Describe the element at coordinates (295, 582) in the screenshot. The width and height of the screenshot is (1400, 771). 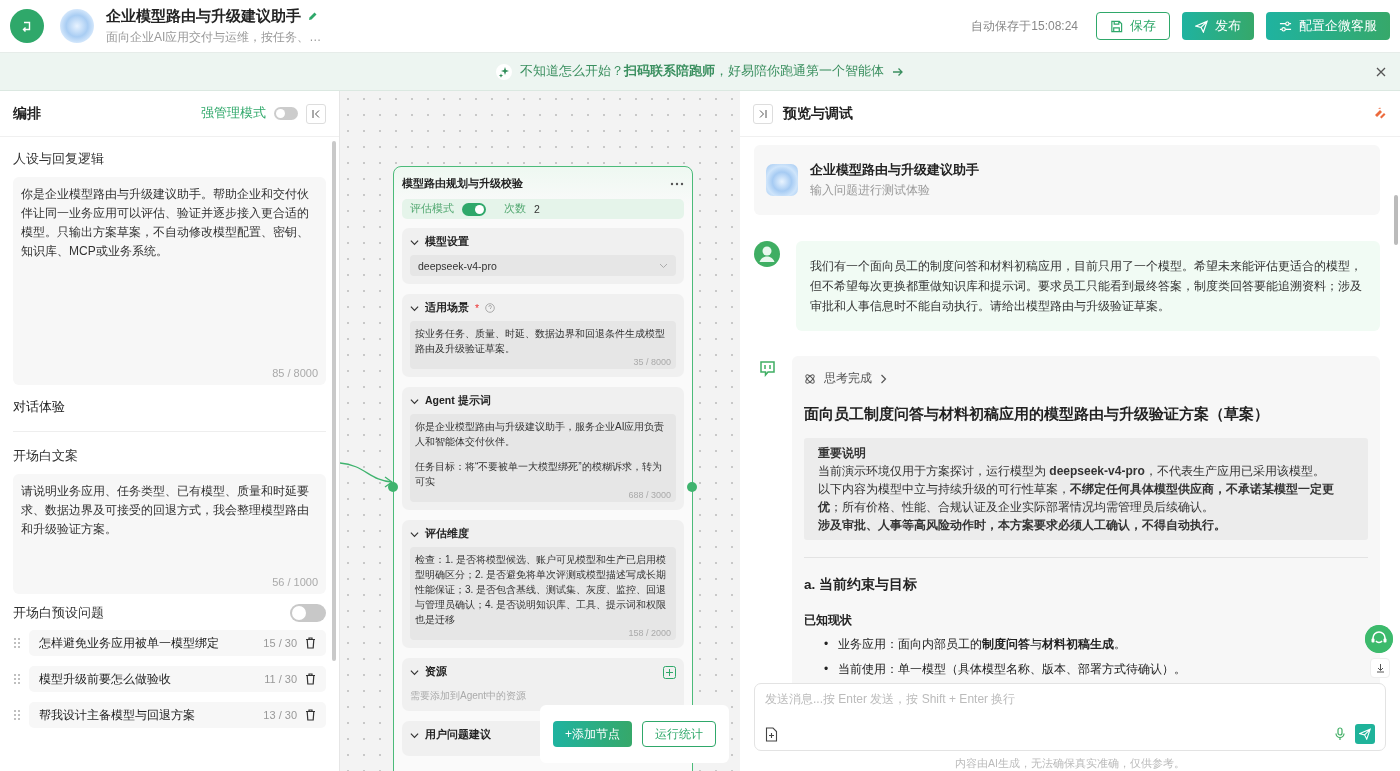
I see `char-count: 56 / 1000` at that location.